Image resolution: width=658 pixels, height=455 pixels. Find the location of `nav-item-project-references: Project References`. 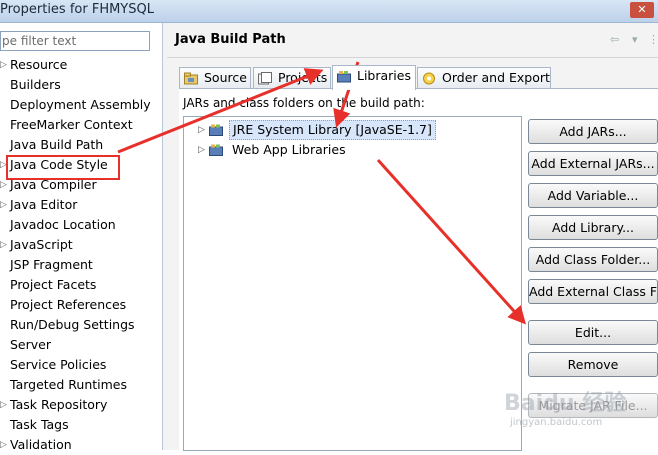

nav-item-project-references: Project References is located at coordinates (80, 305).